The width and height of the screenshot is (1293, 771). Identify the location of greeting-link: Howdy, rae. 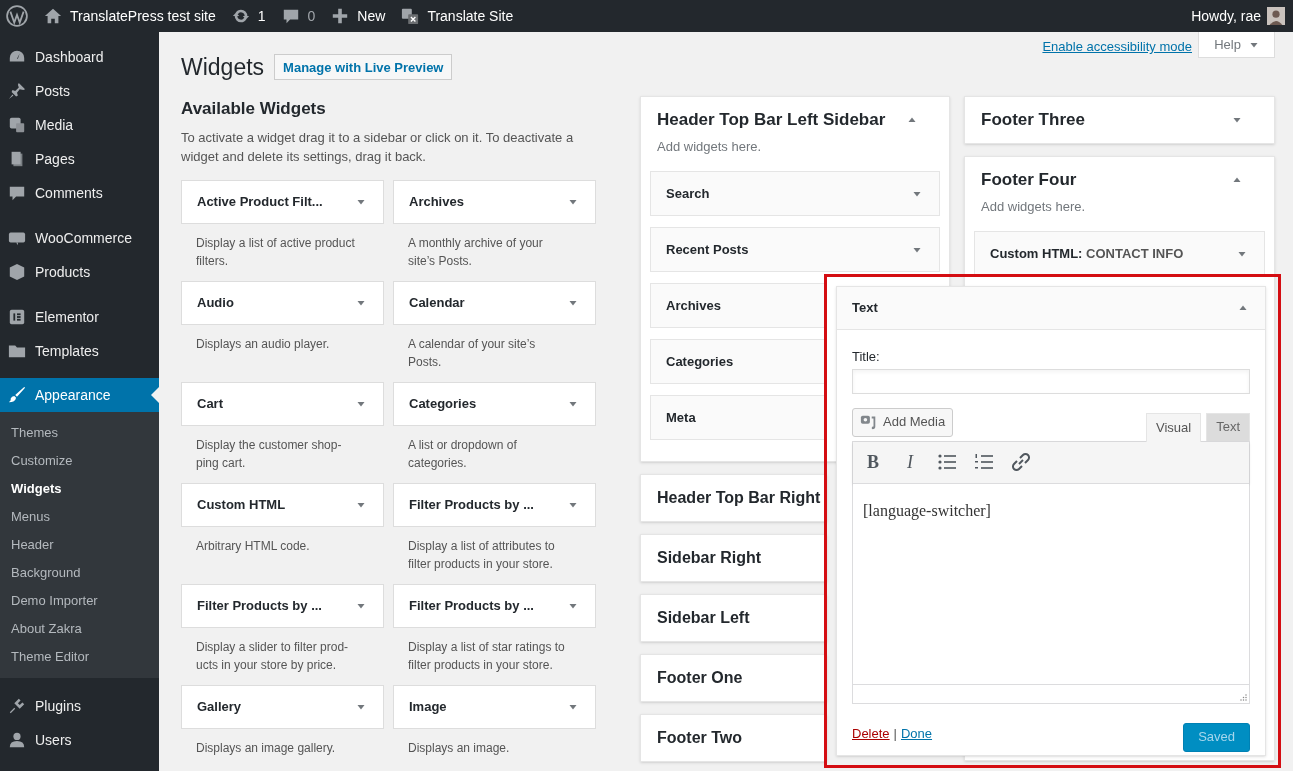
(1226, 16).